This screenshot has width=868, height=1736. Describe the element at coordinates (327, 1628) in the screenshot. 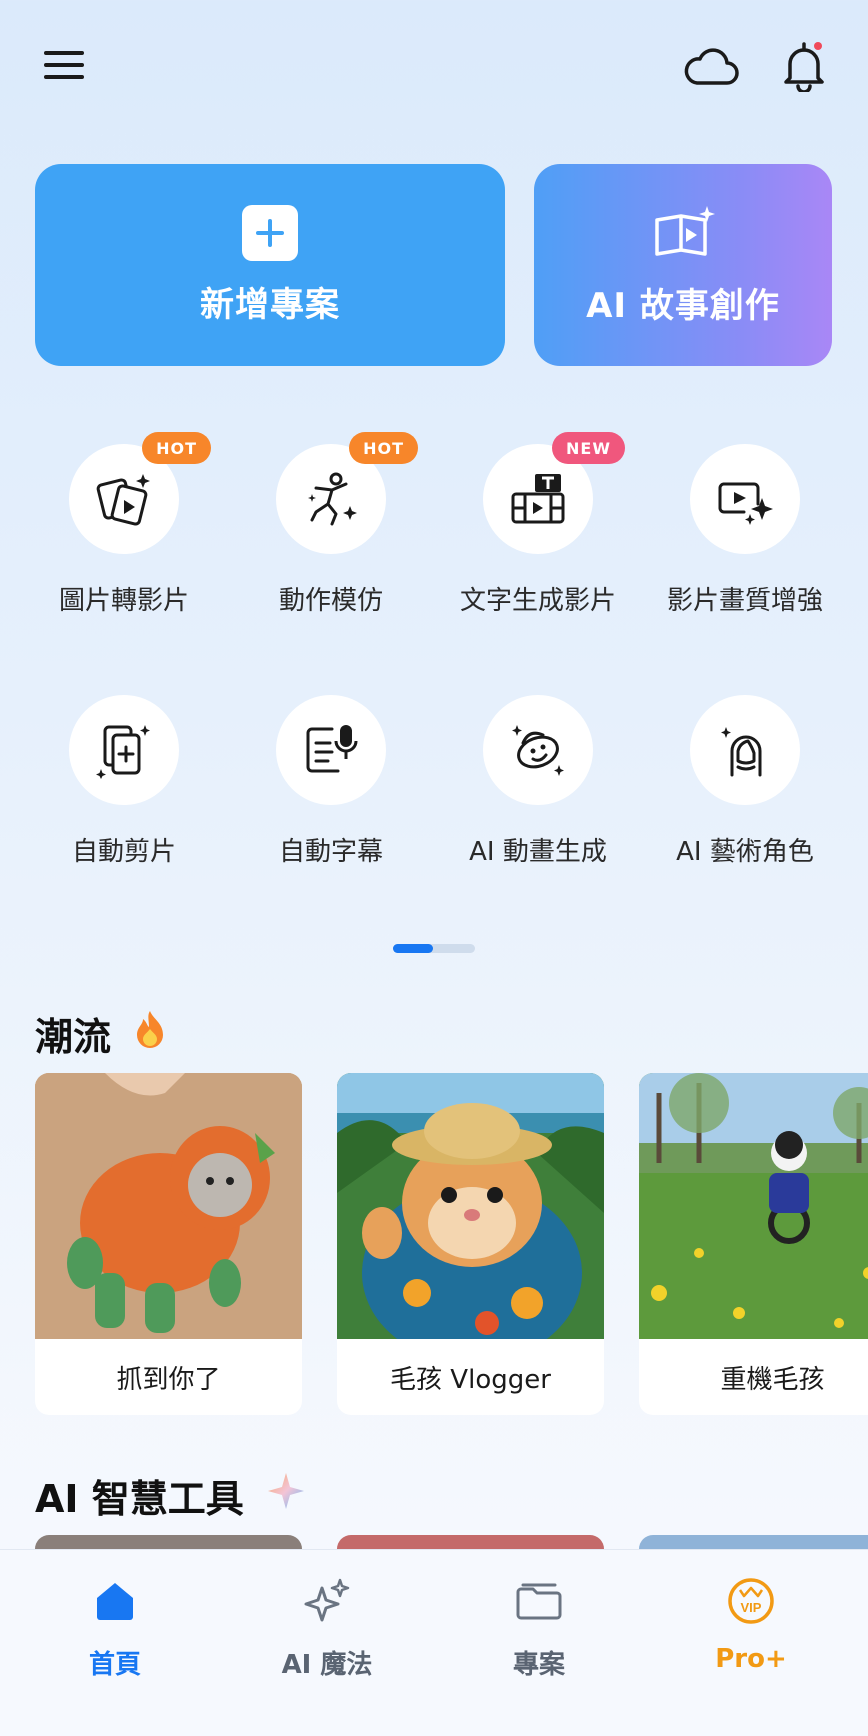

I see `nav-ai-magic: AI 魔法` at that location.